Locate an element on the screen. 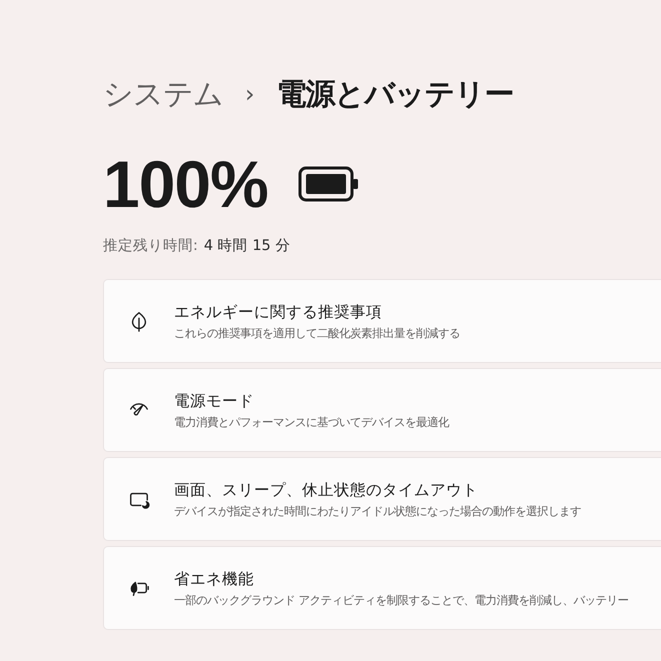  settings-card: エネルギーに関する推奨事項 これらの推奨事項を適用して二酸化炭素排出量を削減する is located at coordinates (382, 321).